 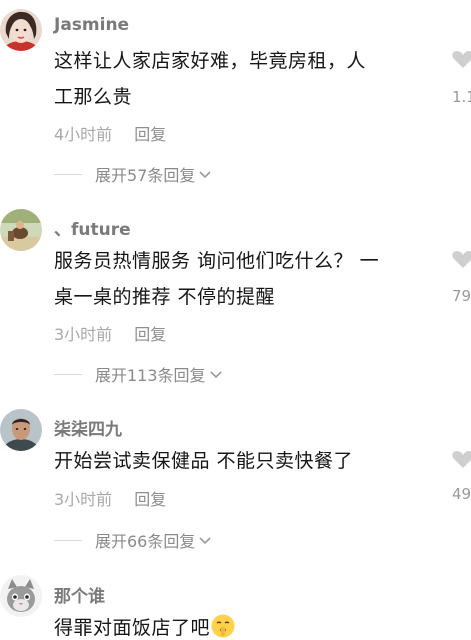 What do you see at coordinates (93, 97) in the screenshot?
I see `comment-text-line: 工那么贵` at bounding box center [93, 97].